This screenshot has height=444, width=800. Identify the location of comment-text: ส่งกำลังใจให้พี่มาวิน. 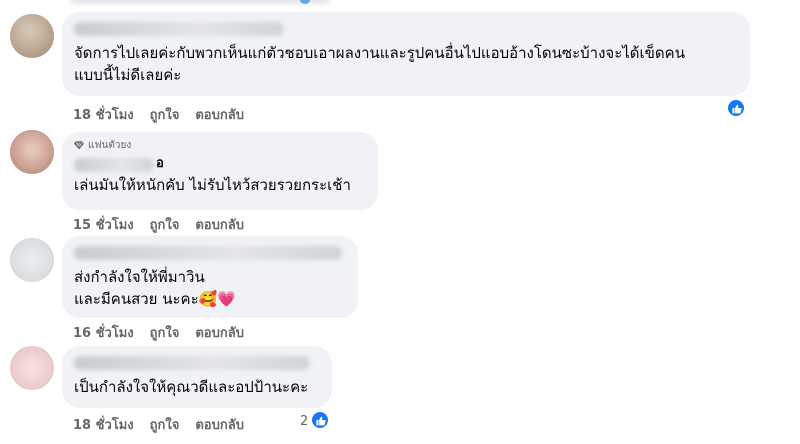
(139, 277).